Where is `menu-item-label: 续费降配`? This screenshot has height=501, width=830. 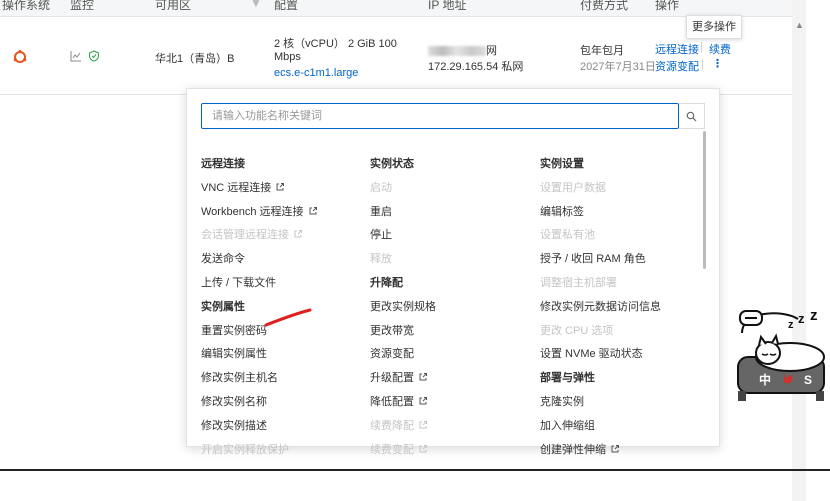 menu-item-label: 续费降配 is located at coordinates (392, 425).